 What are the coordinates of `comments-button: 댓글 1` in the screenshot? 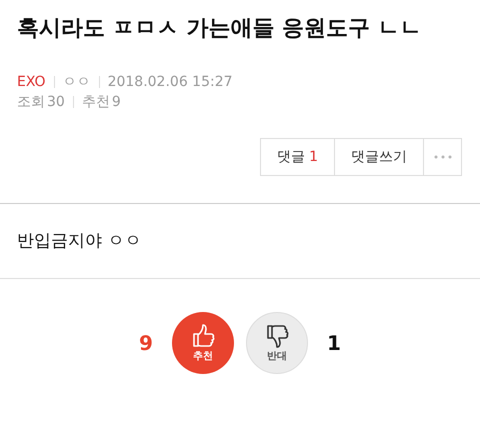 It's located at (297, 157).